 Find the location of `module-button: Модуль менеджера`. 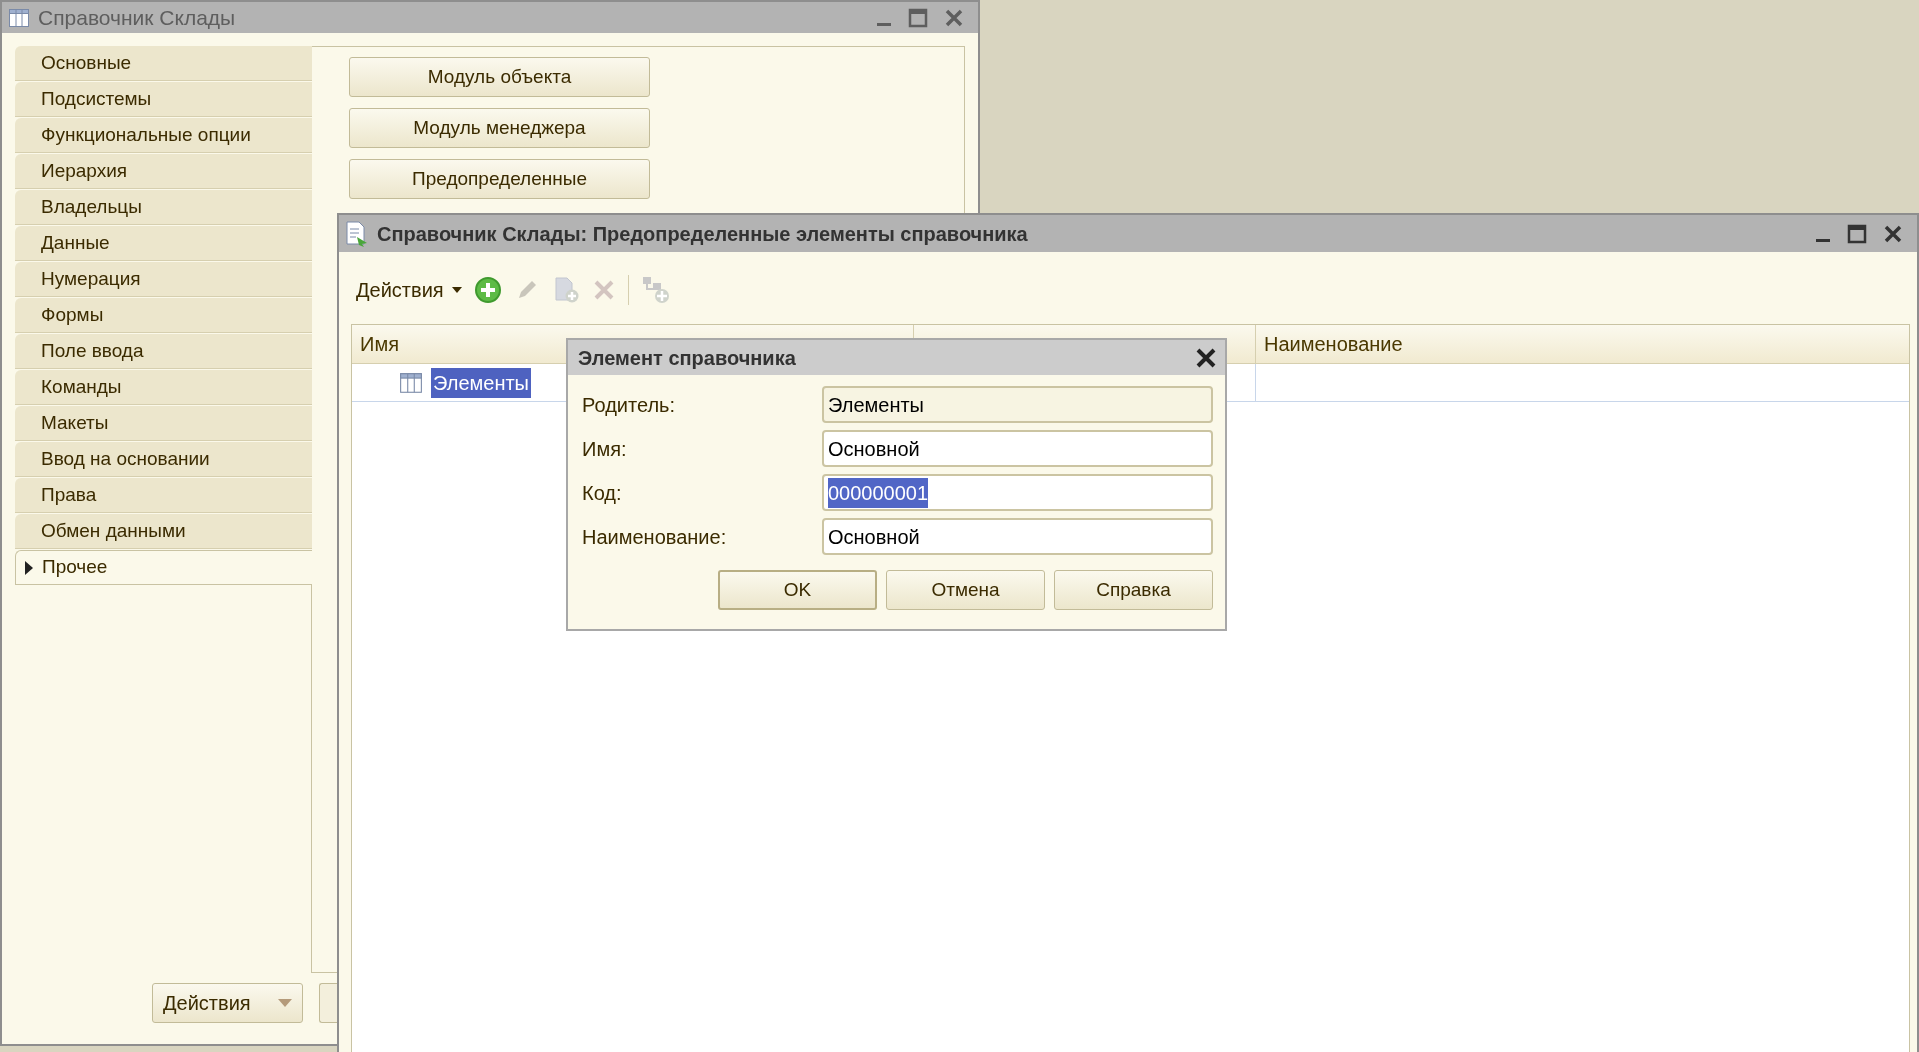

module-button: Модуль менеджера is located at coordinates (499, 128).